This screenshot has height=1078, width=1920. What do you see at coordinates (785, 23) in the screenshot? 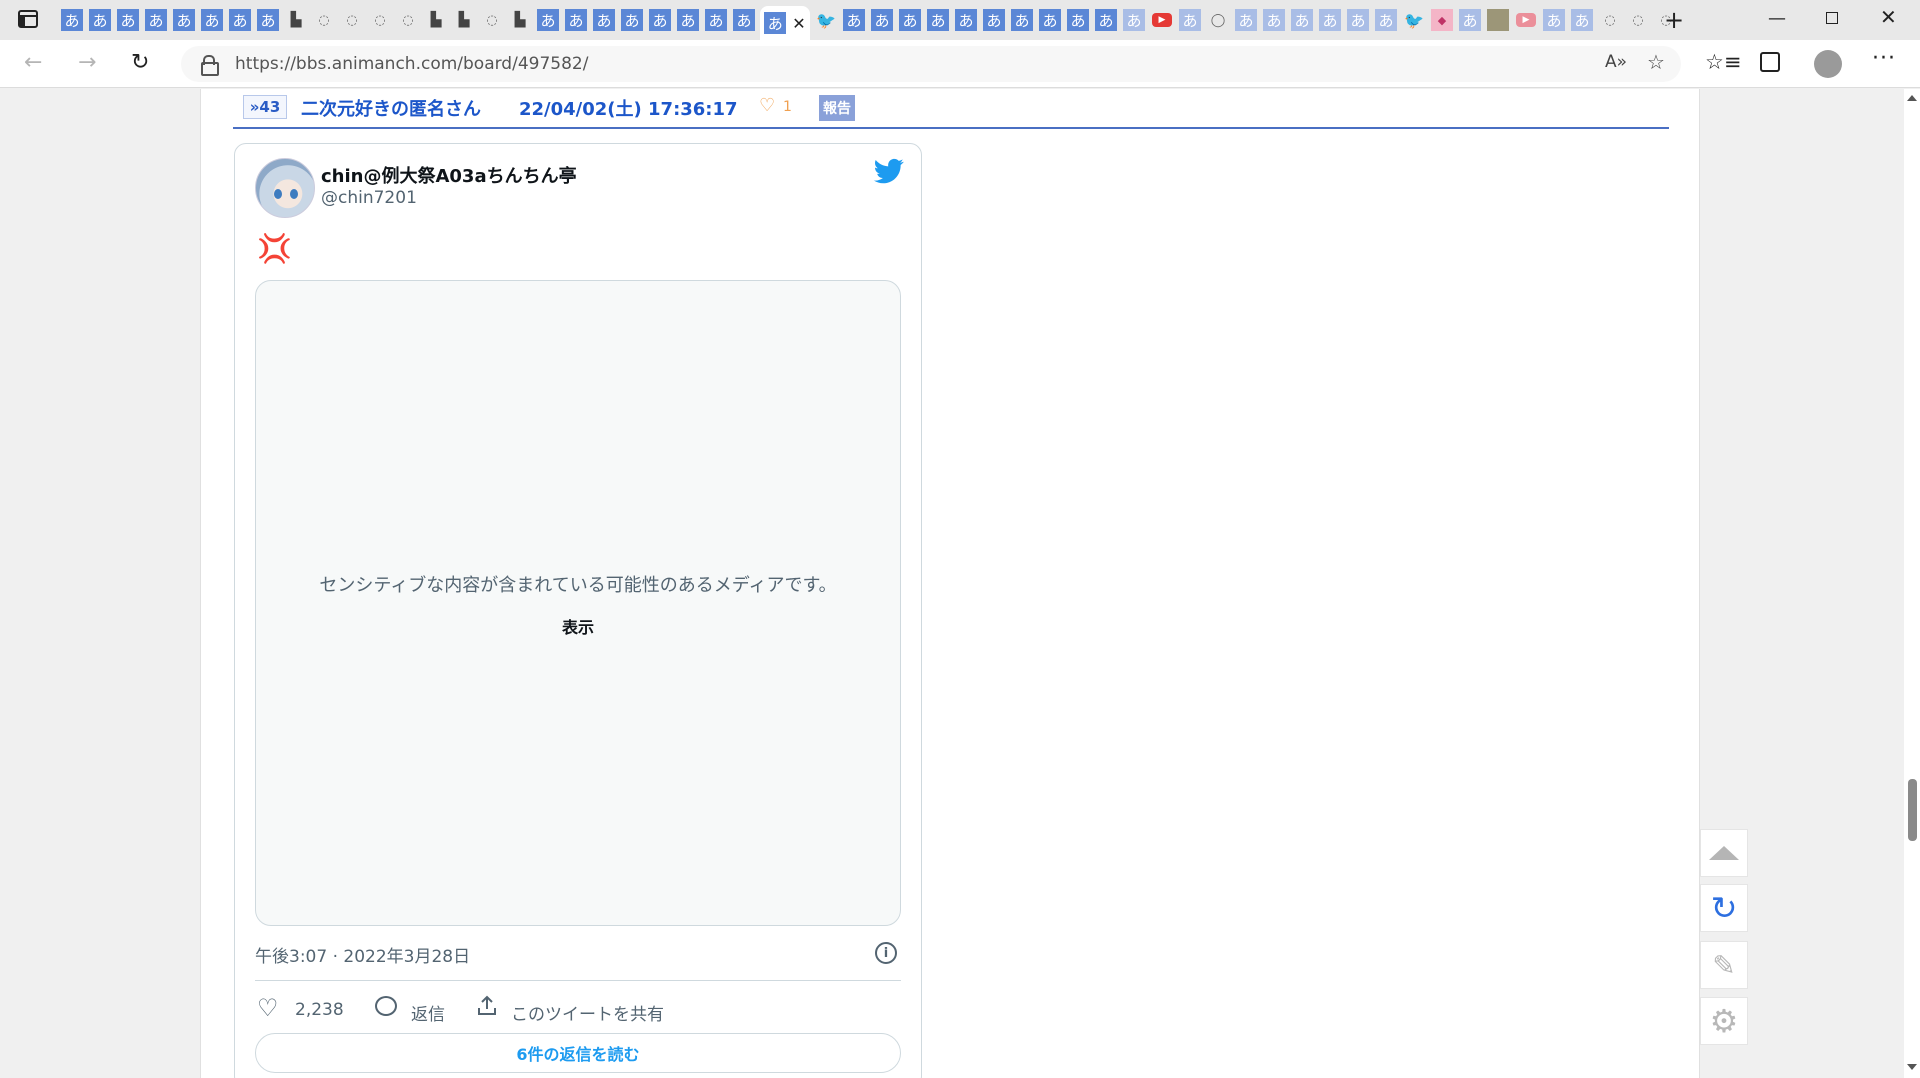
I see `tab-active: あ ✕` at bounding box center [785, 23].